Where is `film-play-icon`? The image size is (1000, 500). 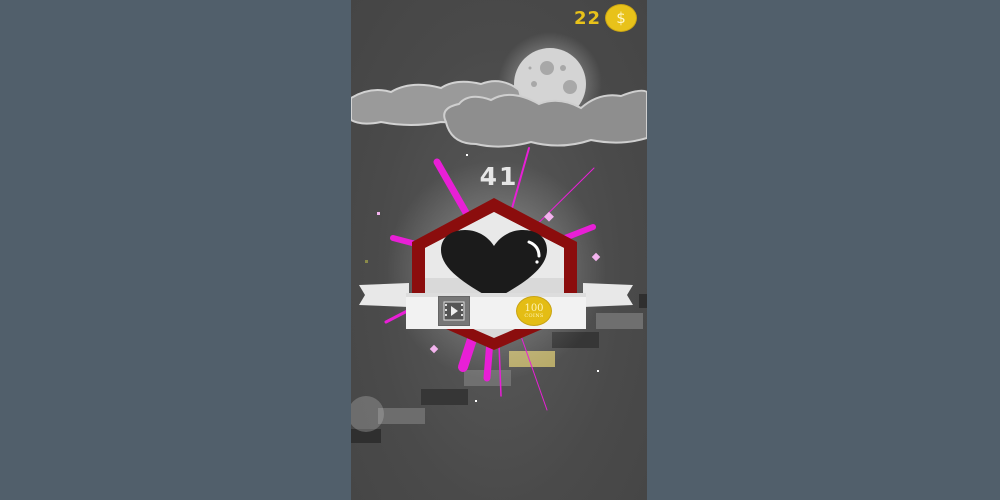
film-play-icon is located at coordinates (454, 311).